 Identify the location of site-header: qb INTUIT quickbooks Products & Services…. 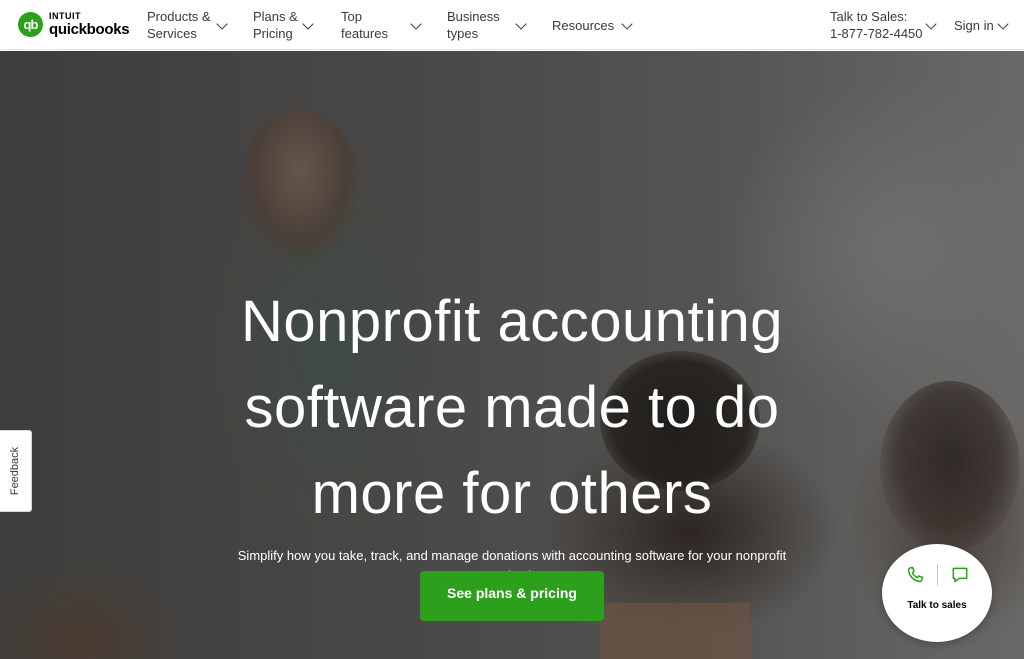
(512, 25).